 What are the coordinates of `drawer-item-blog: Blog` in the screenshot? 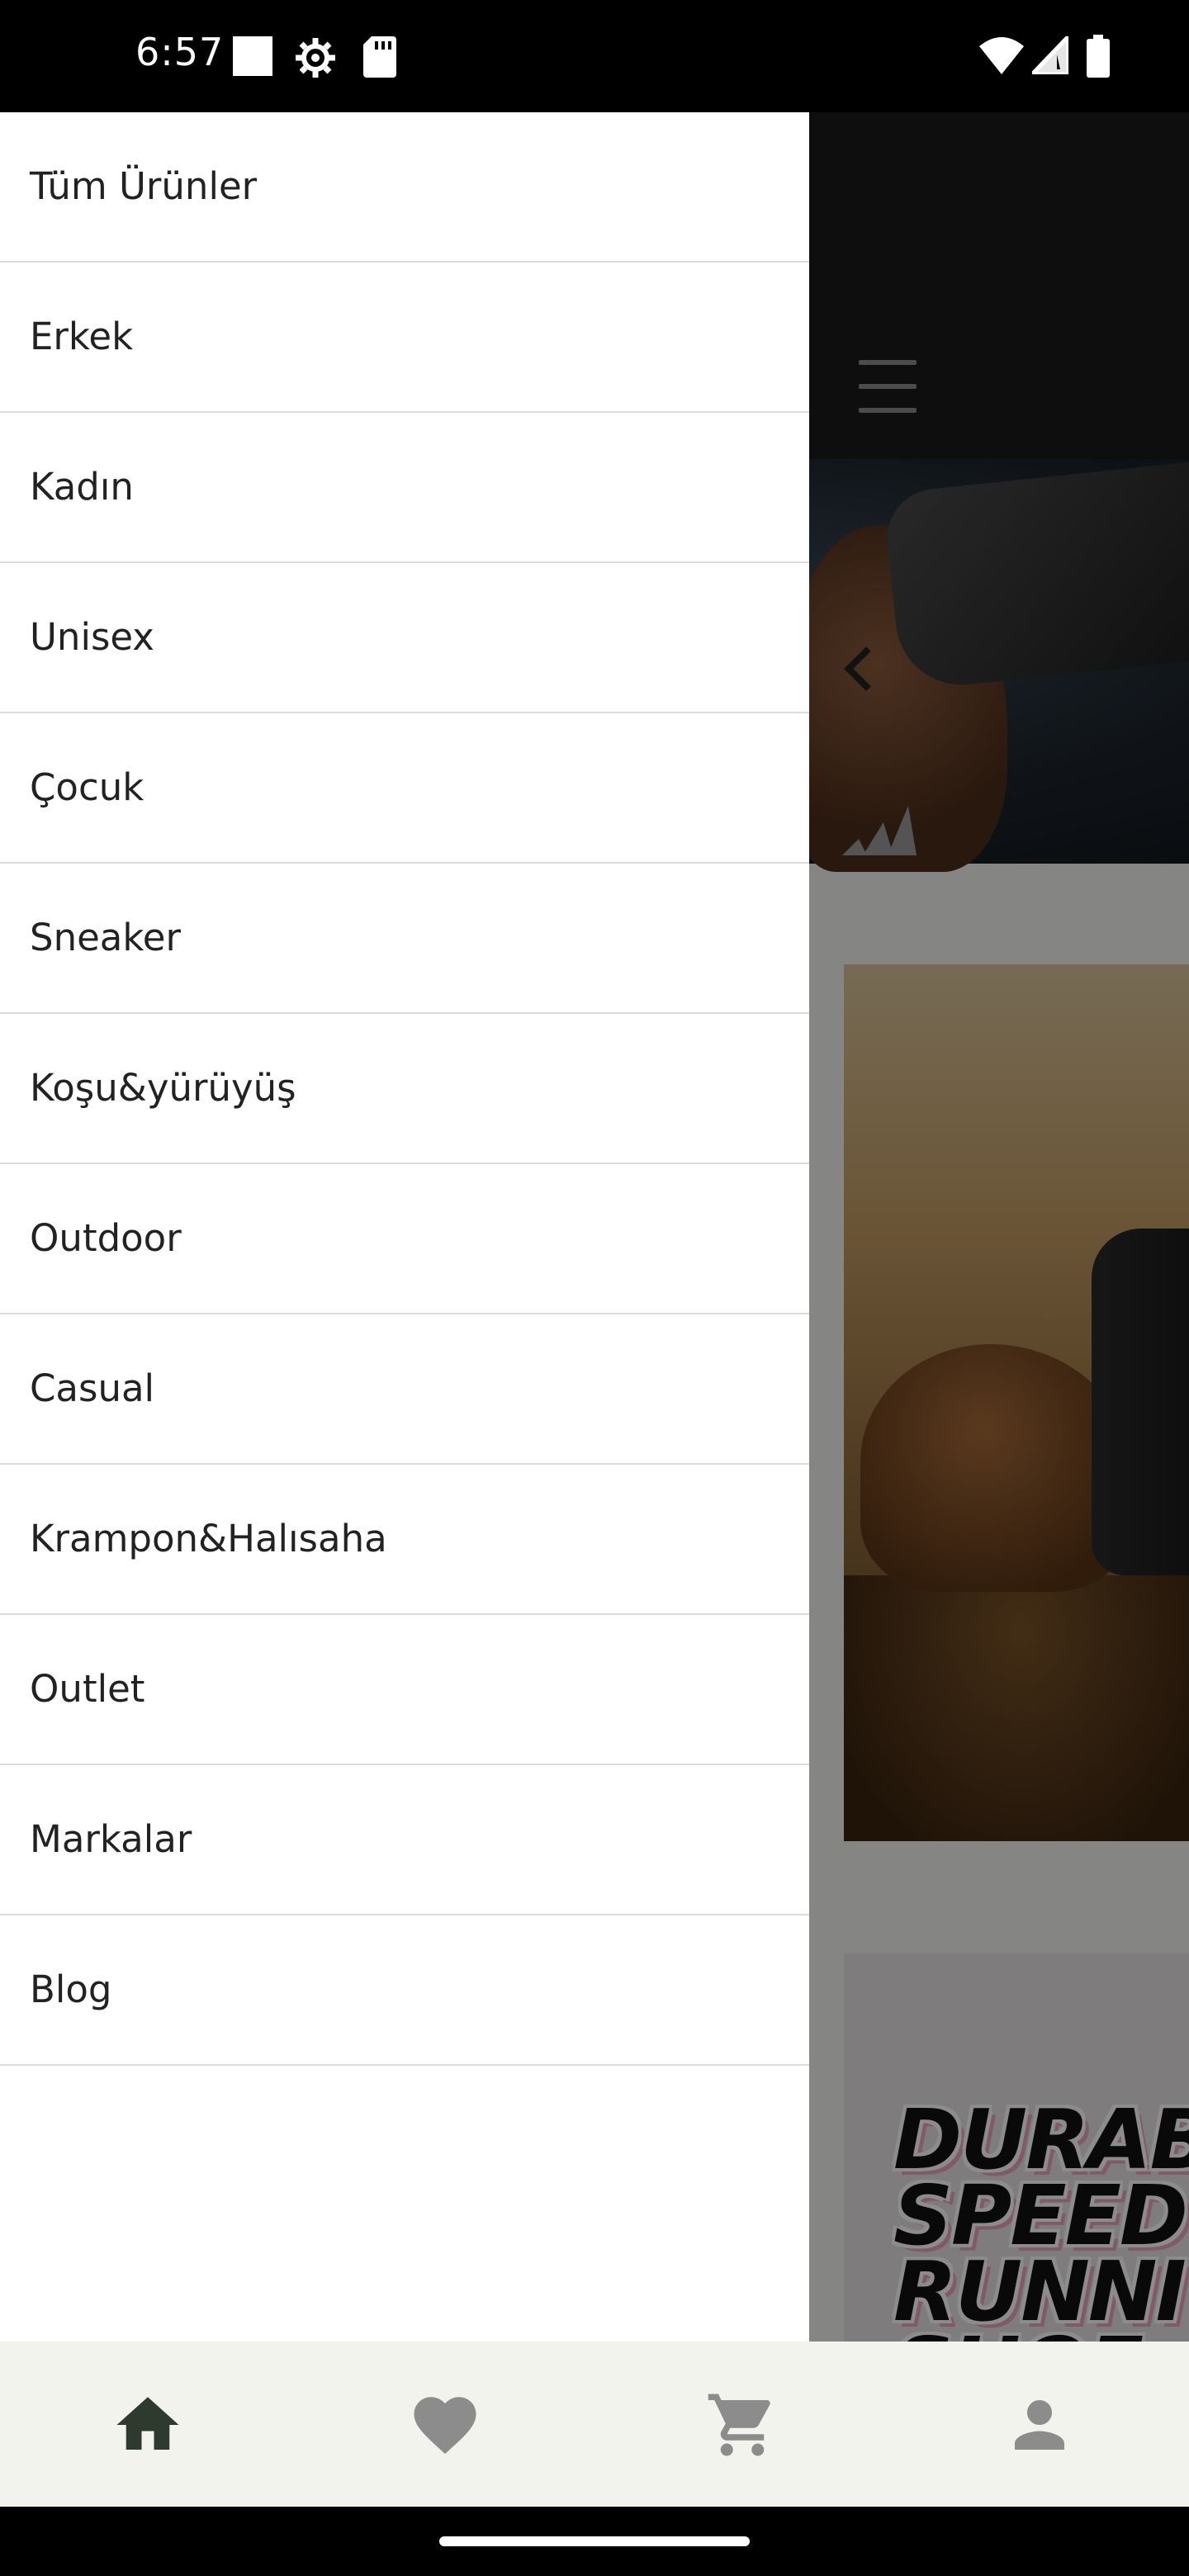 It's located at (404, 1990).